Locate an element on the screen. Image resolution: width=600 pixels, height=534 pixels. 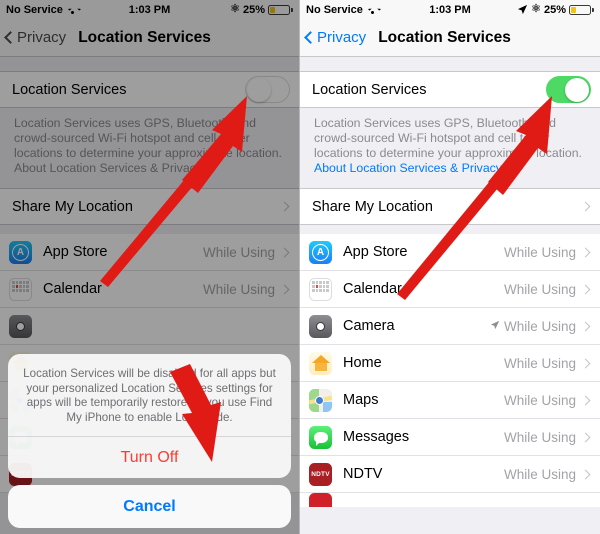
app-name: NDTV is located at coordinates (363, 474).